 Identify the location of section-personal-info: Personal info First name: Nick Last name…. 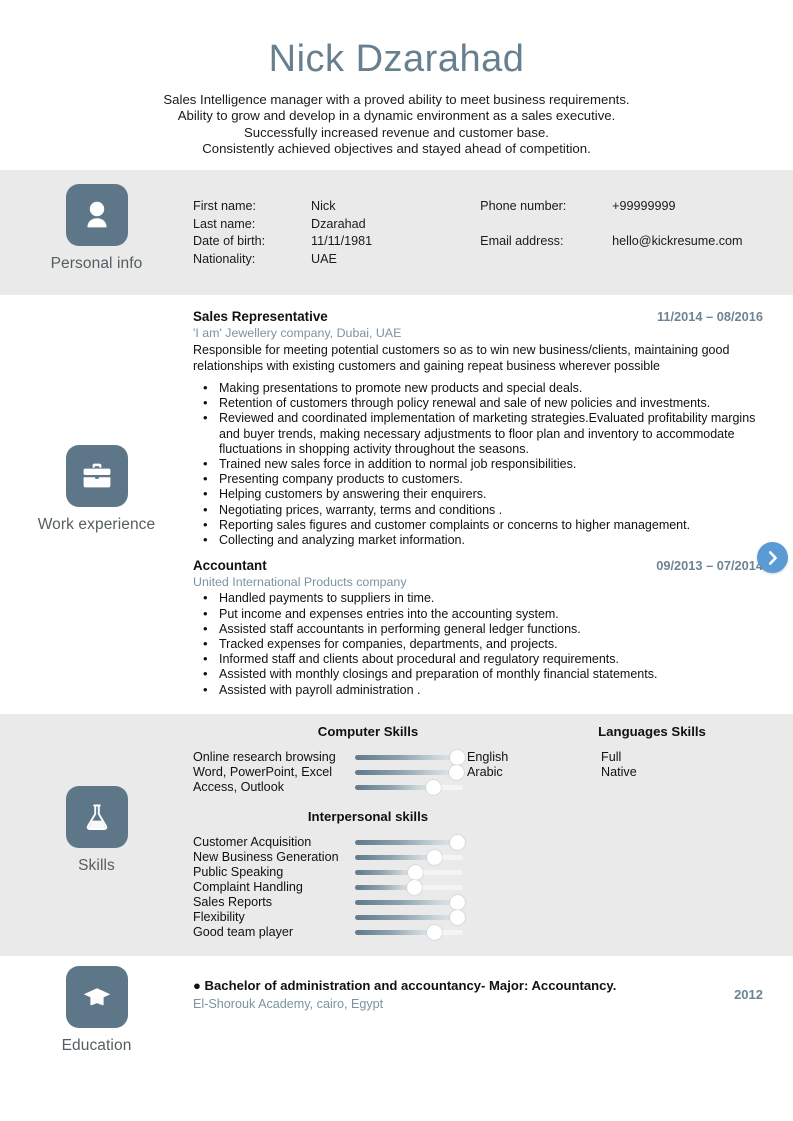
(396, 233).